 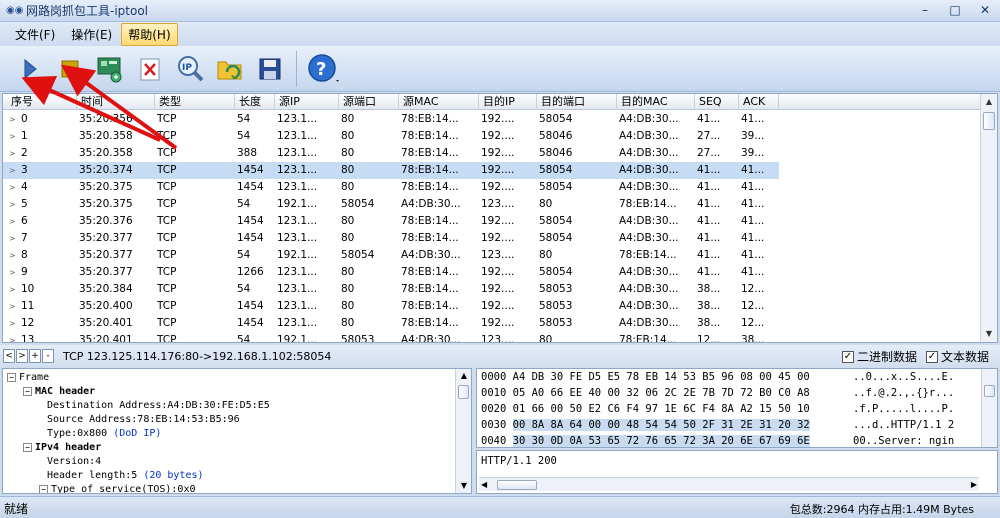 I want to click on table-cell: 58053, so click(x=556, y=323).